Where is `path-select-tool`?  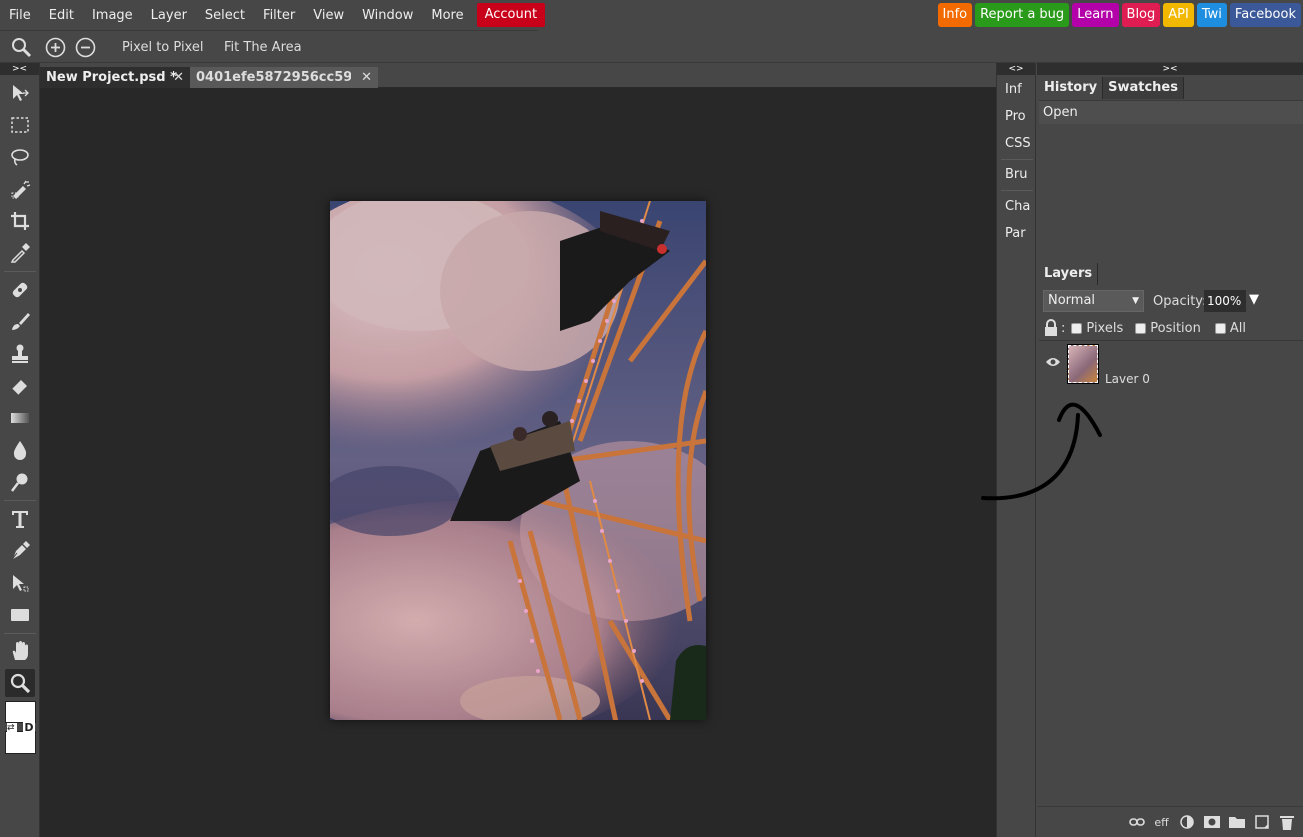
path-select-tool is located at coordinates (20, 583).